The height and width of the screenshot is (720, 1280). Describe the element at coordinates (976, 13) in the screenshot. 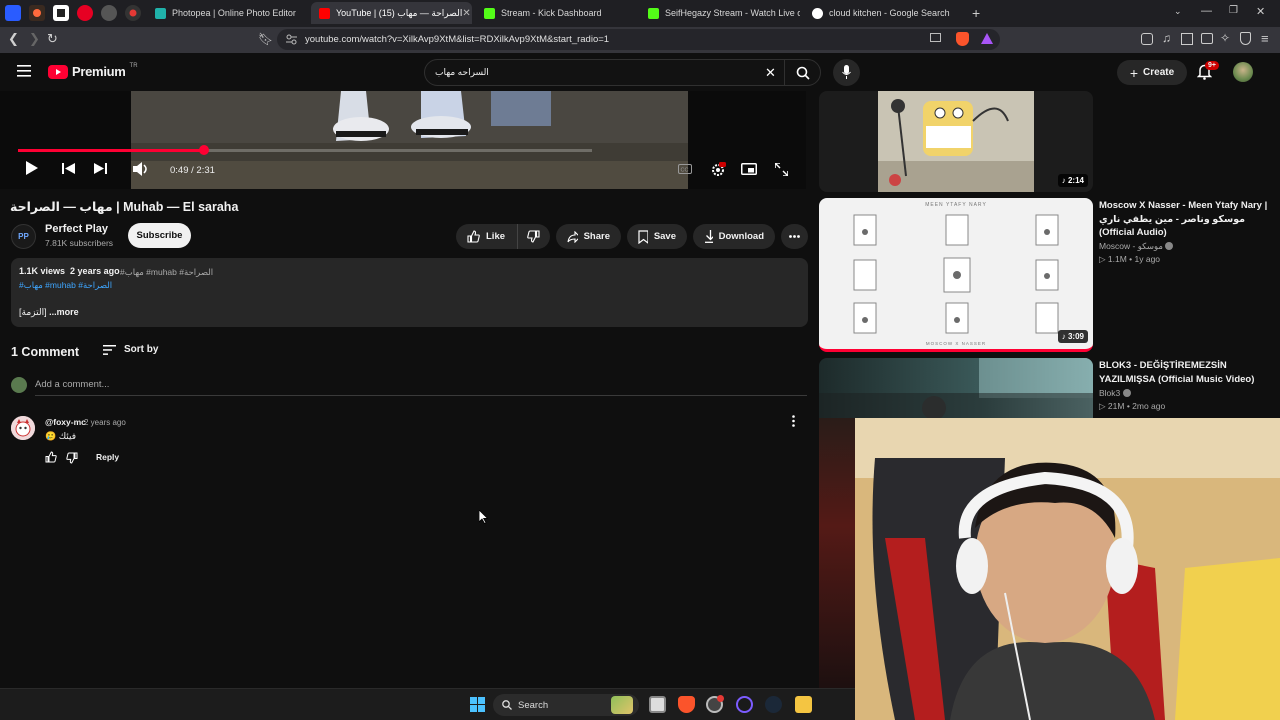

I see `new-tab-button: +` at that location.